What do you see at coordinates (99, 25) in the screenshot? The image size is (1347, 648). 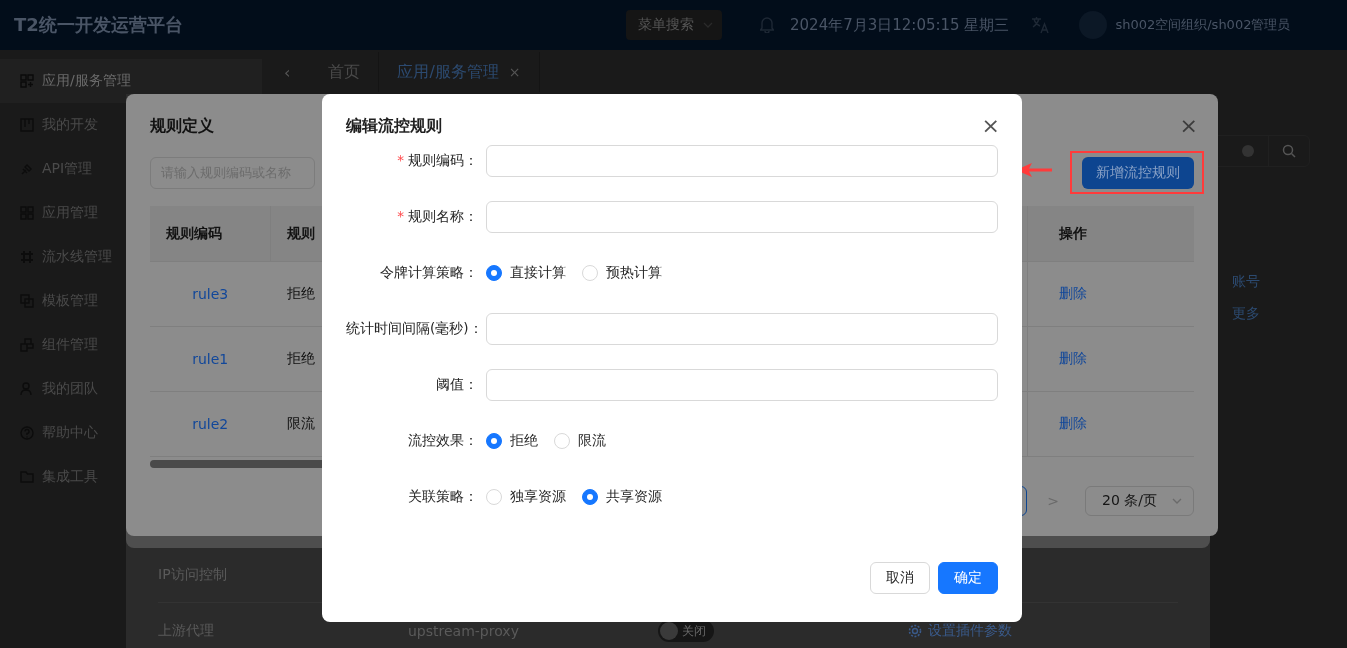 I see `app-title: T2统一开发运营平台` at bounding box center [99, 25].